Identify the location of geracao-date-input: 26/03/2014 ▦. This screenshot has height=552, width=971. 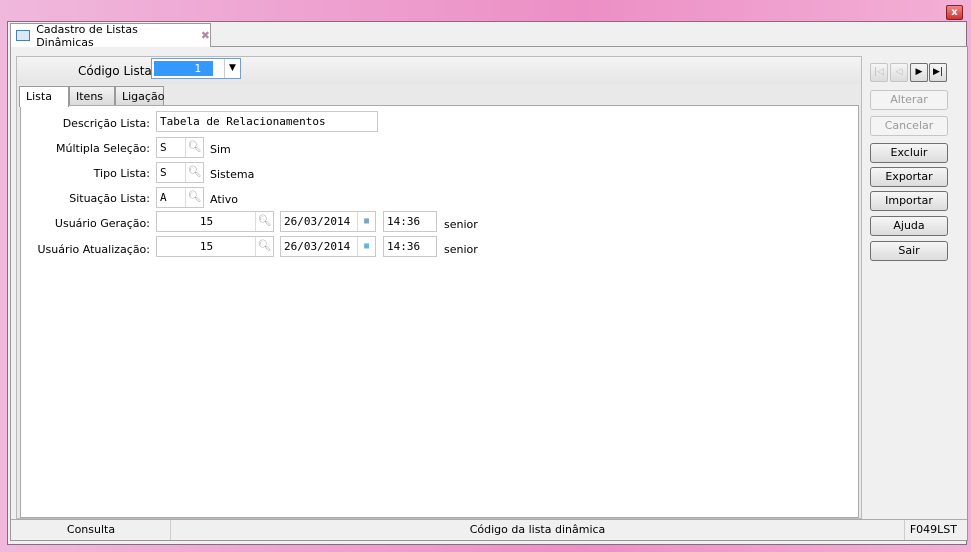
(328, 221).